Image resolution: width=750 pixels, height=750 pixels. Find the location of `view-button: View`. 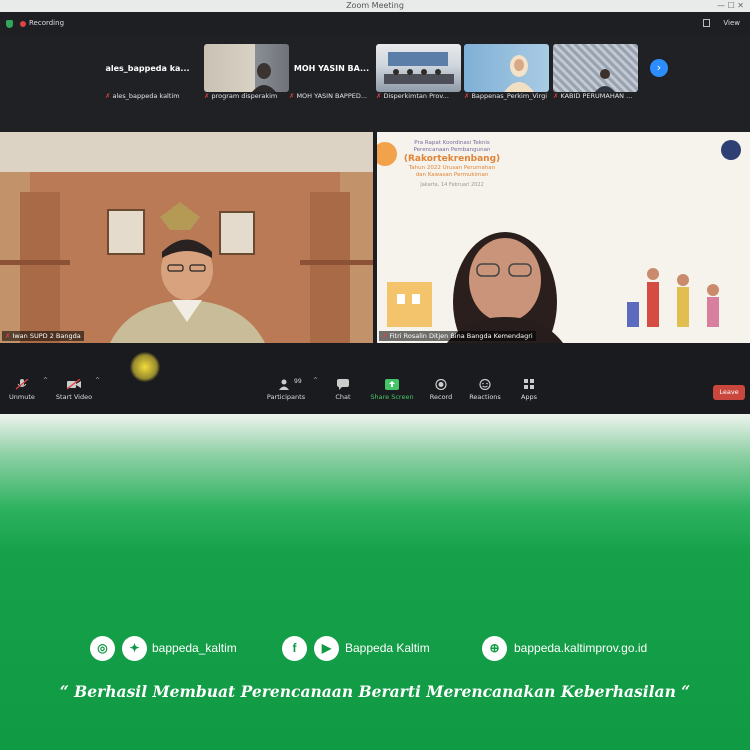

view-button: View is located at coordinates (731, 23).